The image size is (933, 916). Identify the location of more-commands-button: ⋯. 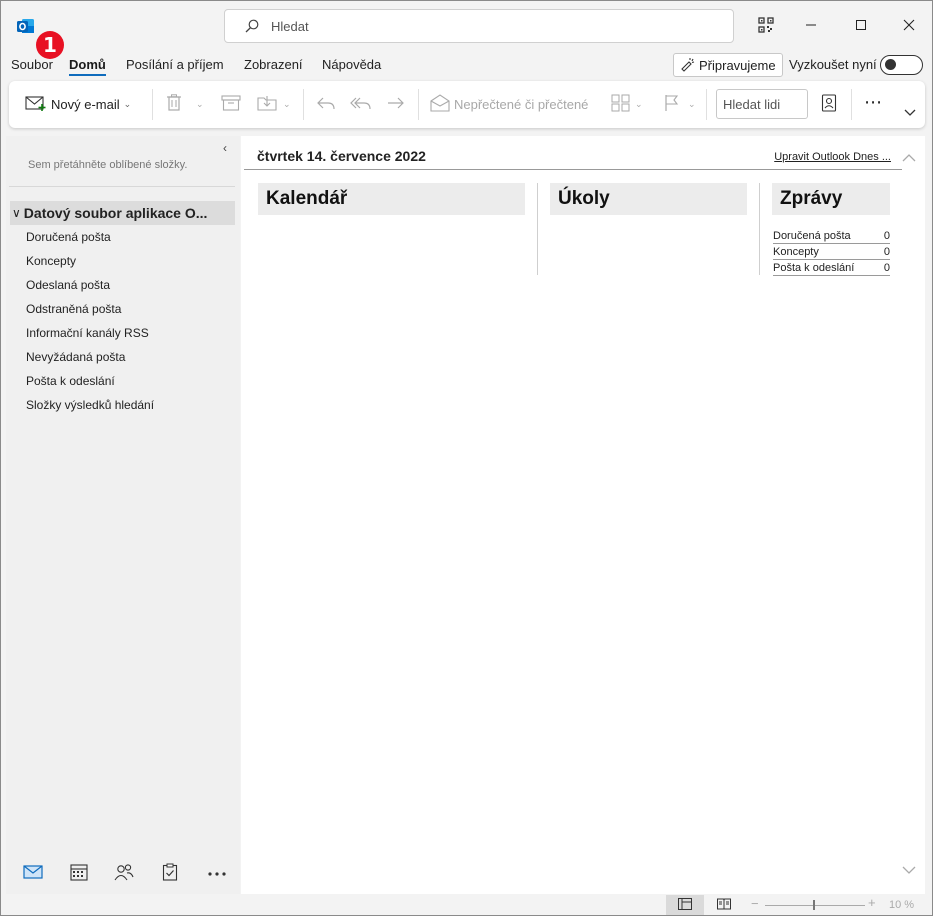
(873, 102).